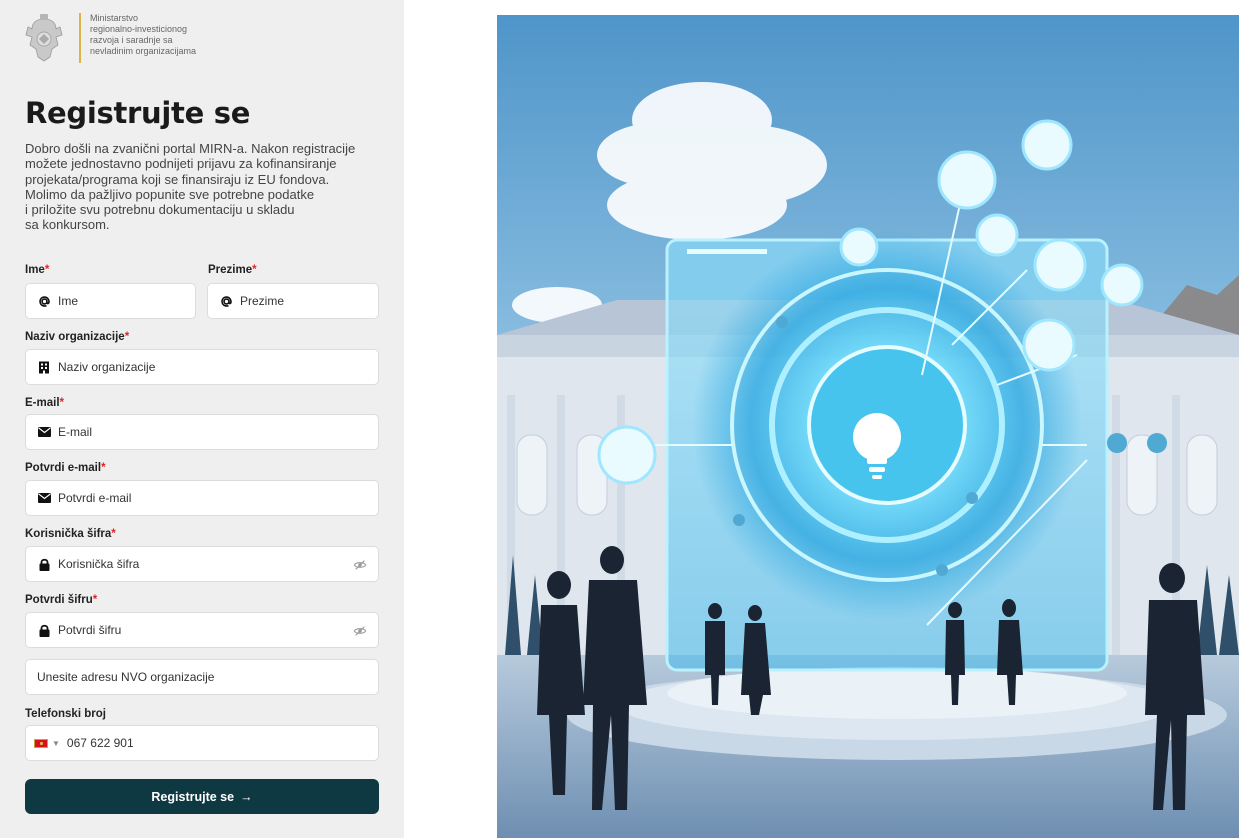 This screenshot has width=1239, height=838. Describe the element at coordinates (138, 113) in the screenshot. I see `page-title: Registrujte se` at that location.